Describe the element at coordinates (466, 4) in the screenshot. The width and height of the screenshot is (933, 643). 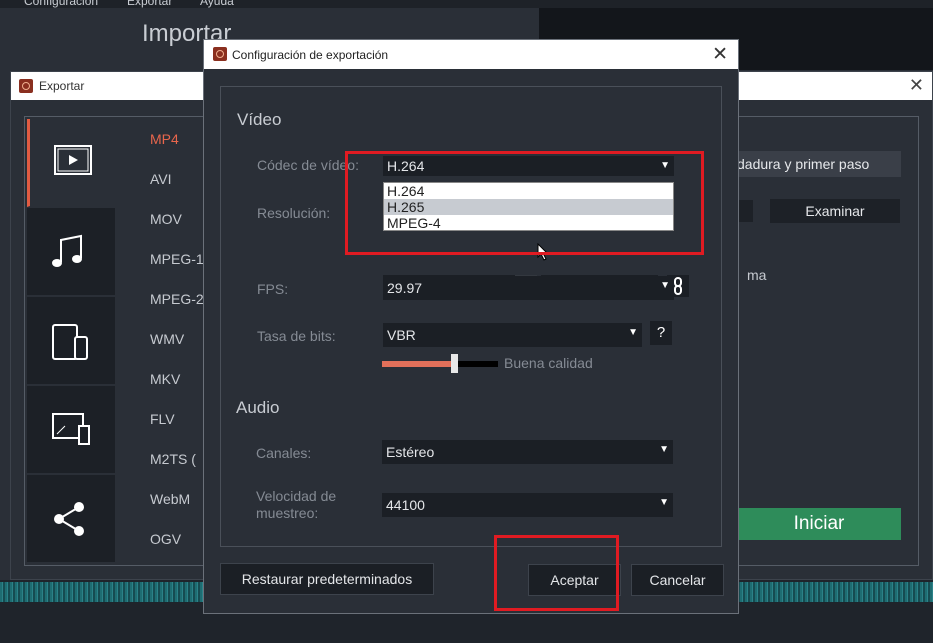
I see `menu-bar: Configuración Exportar Ayuda` at that location.